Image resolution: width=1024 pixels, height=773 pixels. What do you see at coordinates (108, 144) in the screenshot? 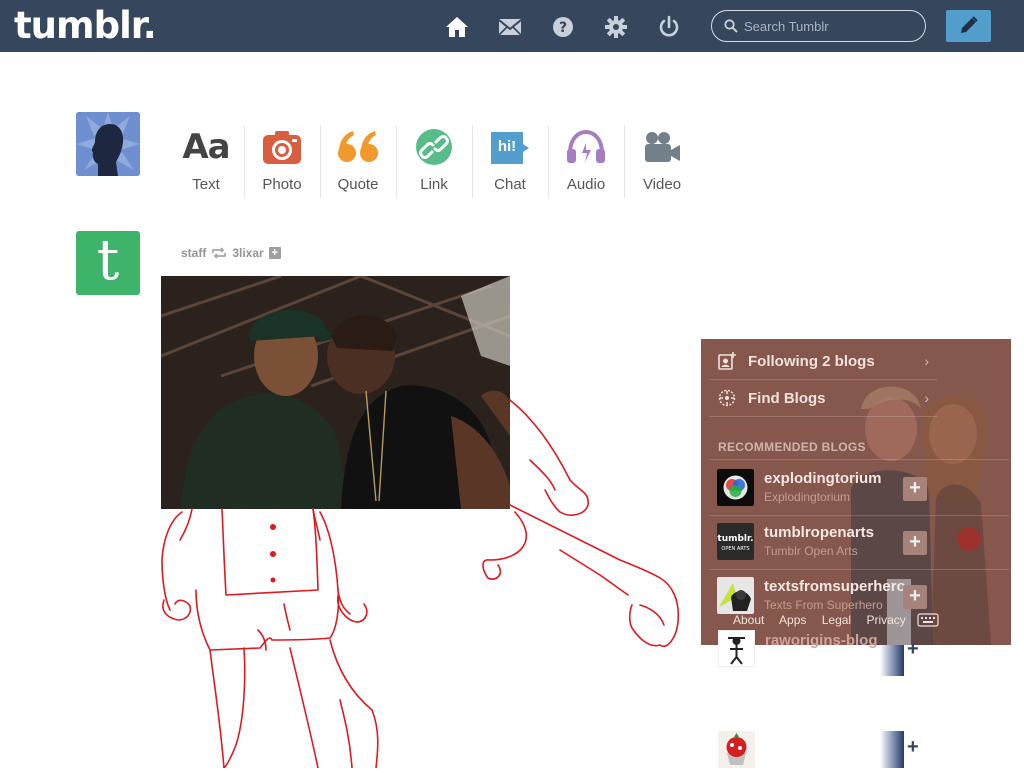
I see `user-avatar` at bounding box center [108, 144].